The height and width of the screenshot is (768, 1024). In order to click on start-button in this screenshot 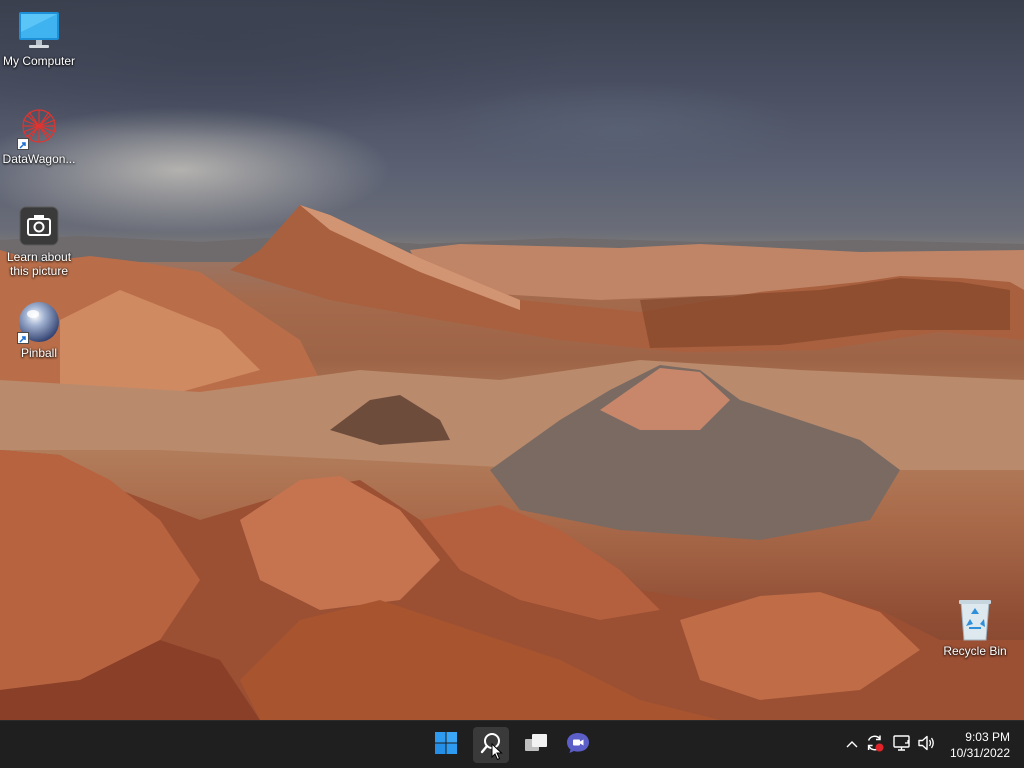, I will do `click(446, 745)`.